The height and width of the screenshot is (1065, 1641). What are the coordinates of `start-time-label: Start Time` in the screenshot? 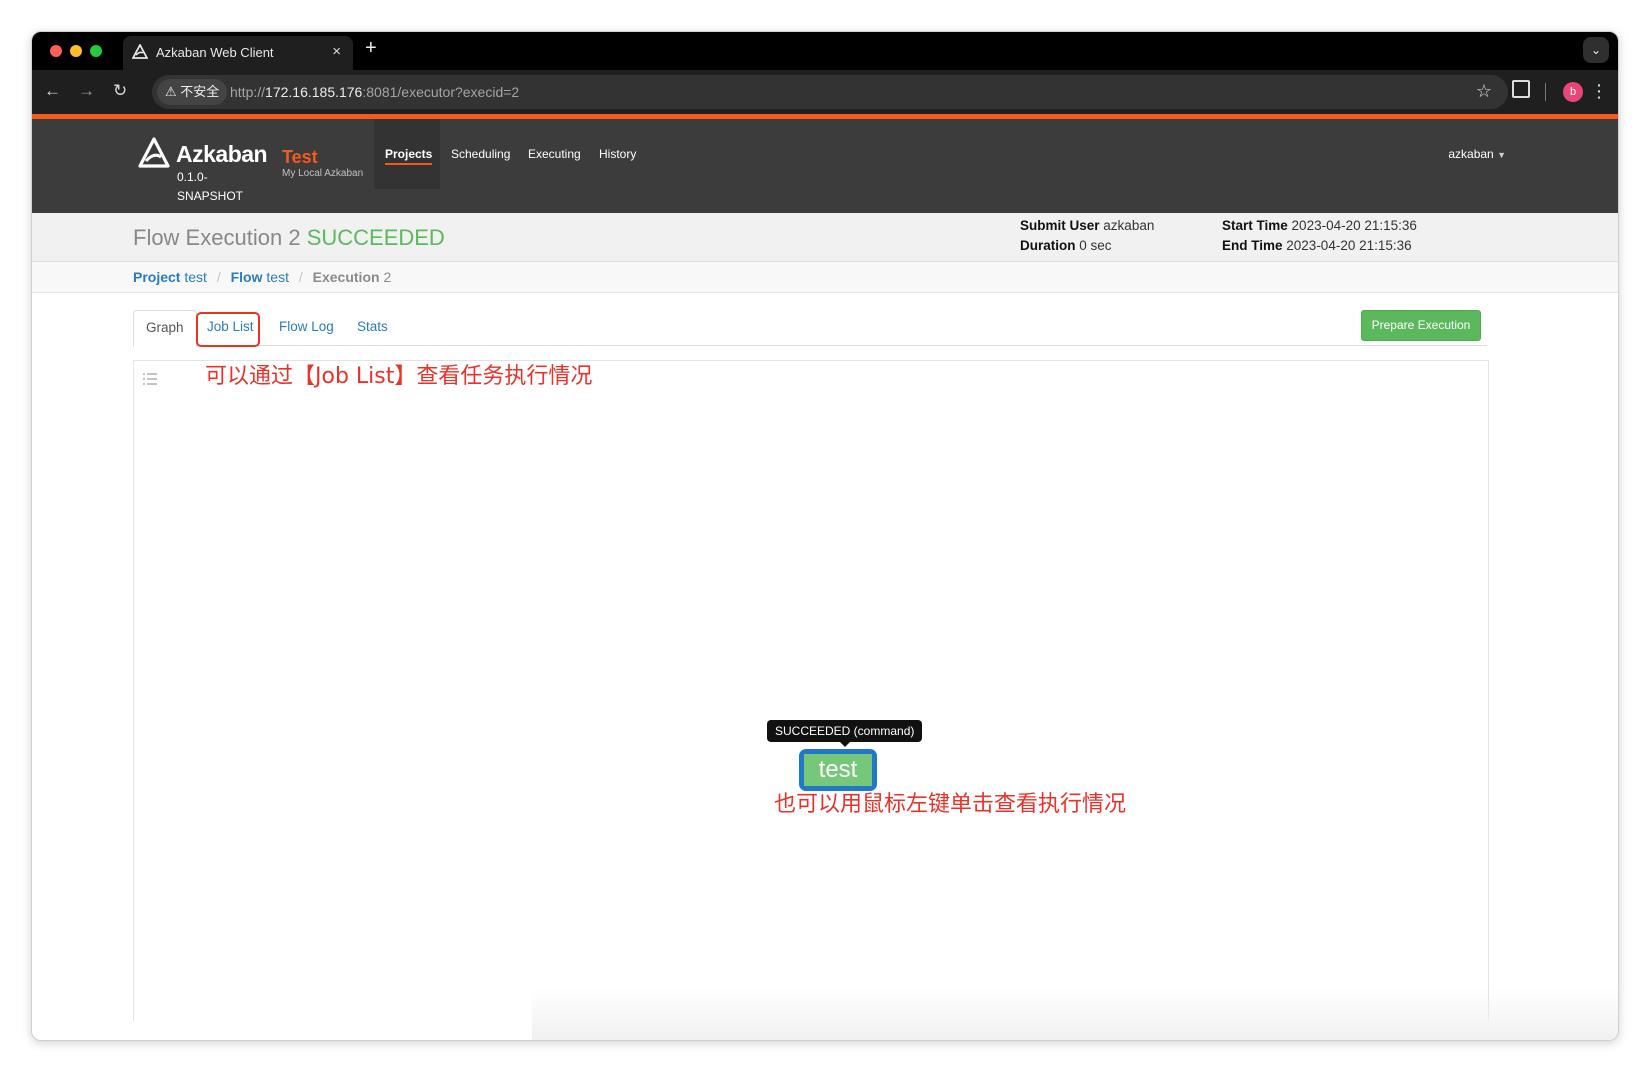 It's located at (1255, 225).